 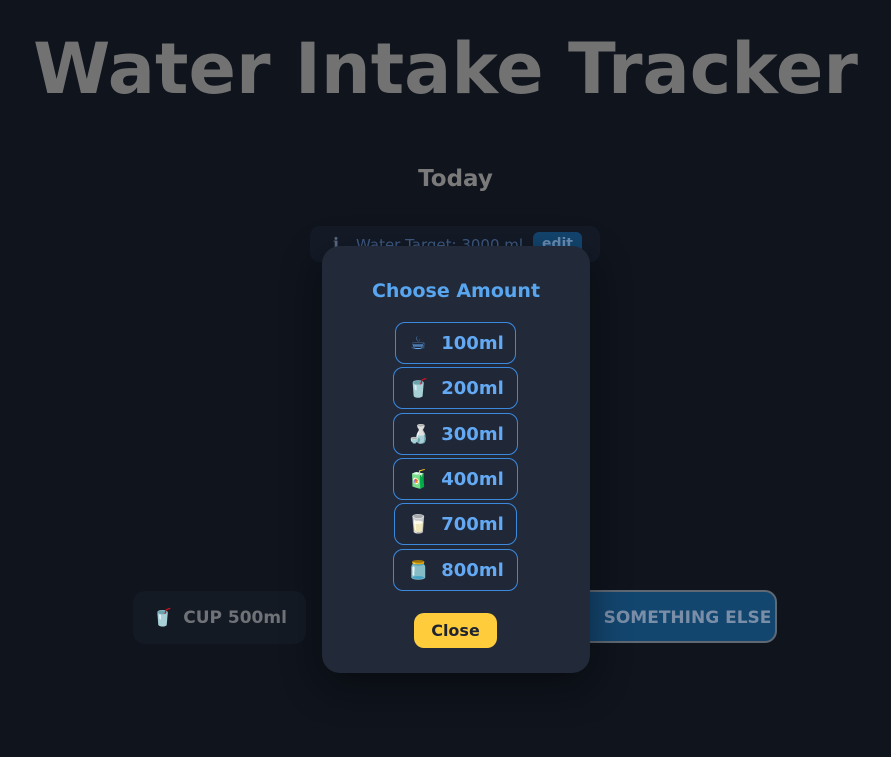 I want to click on page-subtitle: Today, so click(x=455, y=179).